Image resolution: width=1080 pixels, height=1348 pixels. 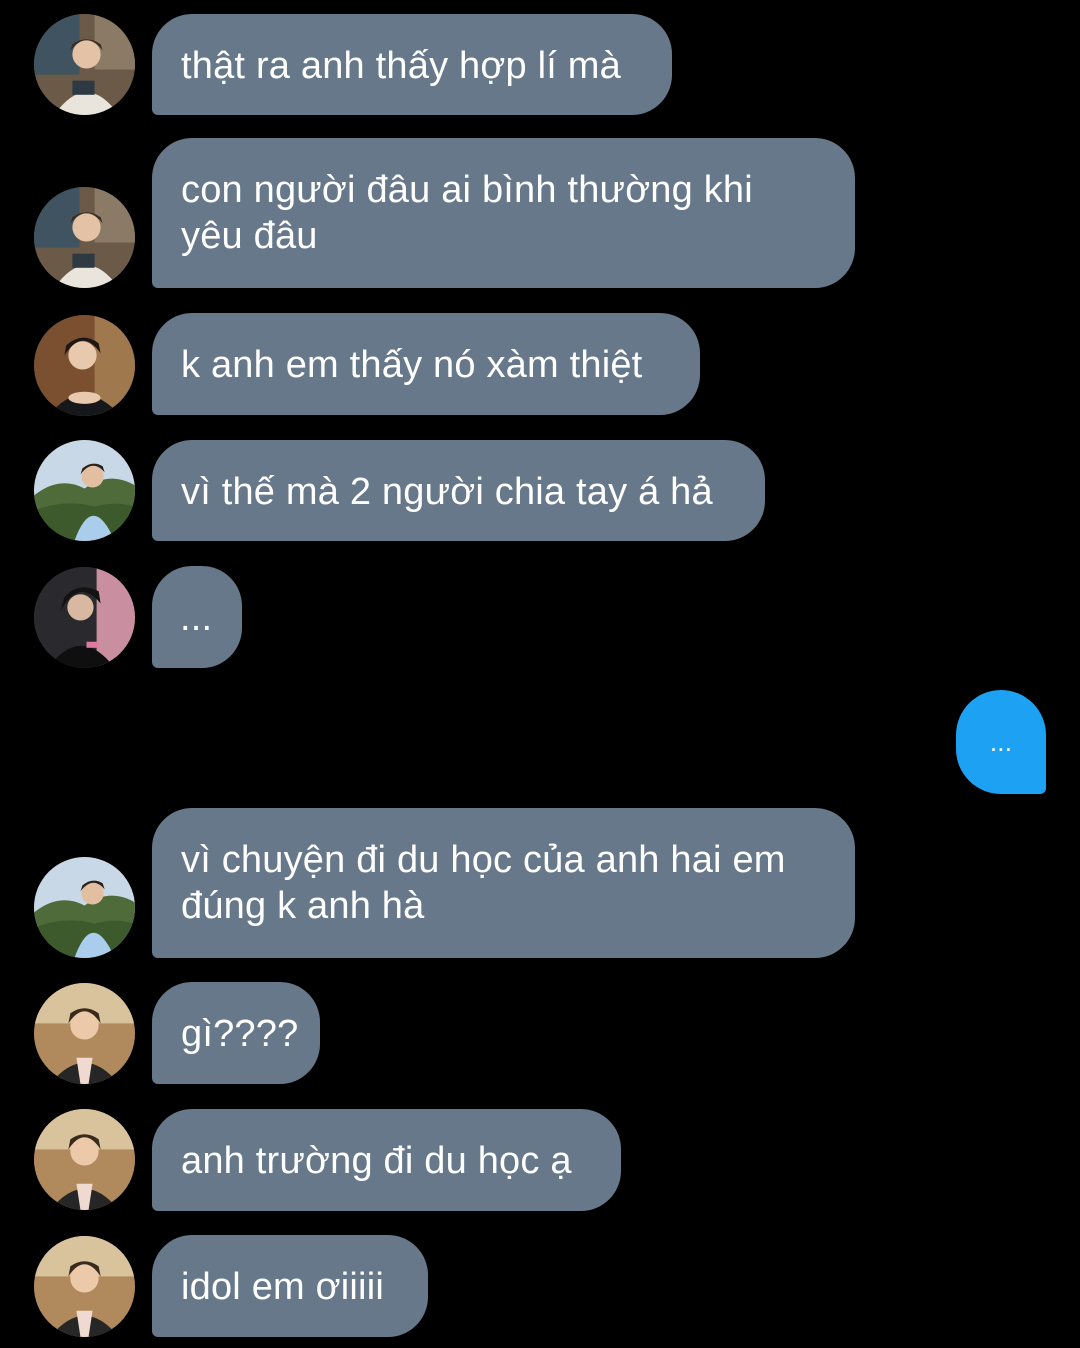 What do you see at coordinates (503, 213) in the screenshot?
I see `message-bubble: con người đâu ai bình thường khi yêu đâu` at bounding box center [503, 213].